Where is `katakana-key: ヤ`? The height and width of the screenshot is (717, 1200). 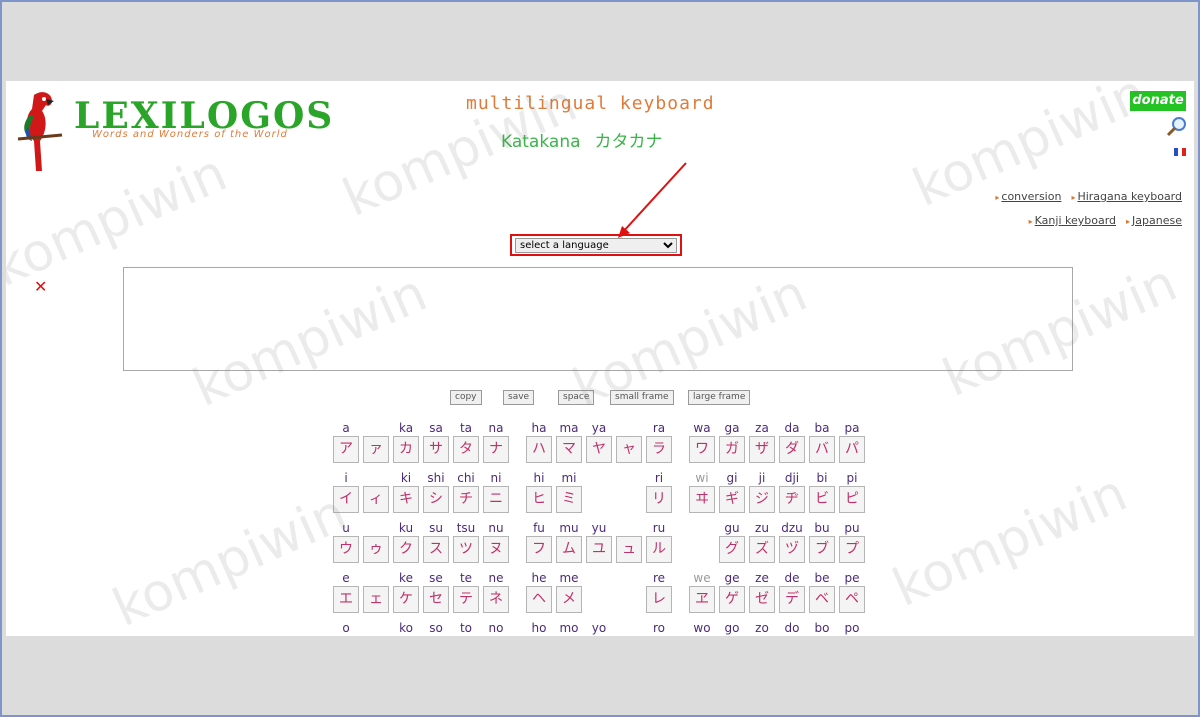
katakana-key: ヤ is located at coordinates (599, 449).